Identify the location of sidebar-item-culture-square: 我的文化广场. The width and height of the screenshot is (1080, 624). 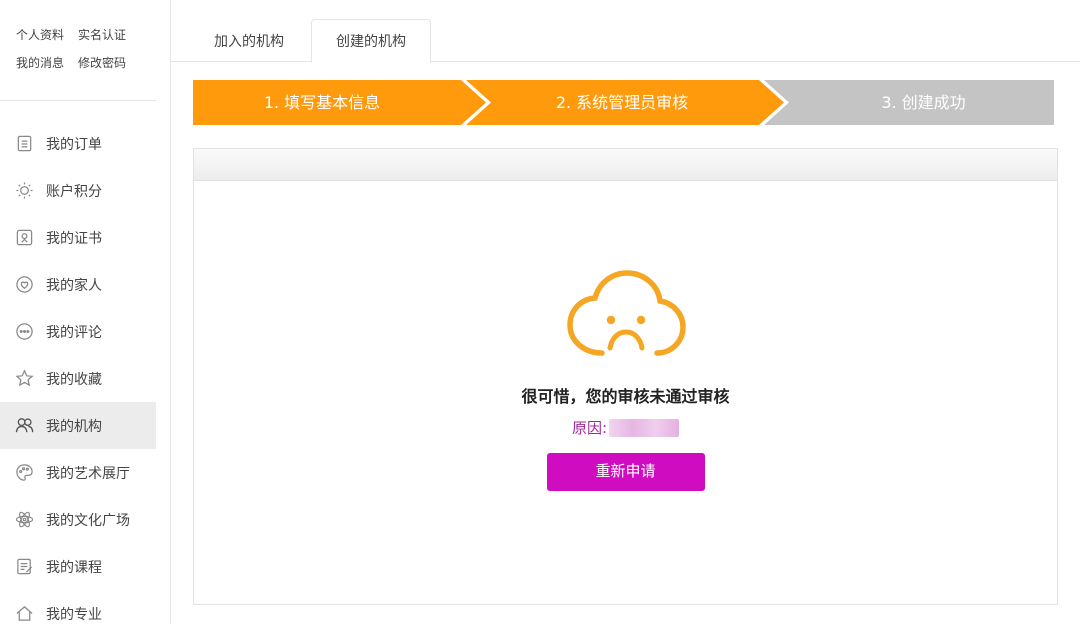
(78, 519).